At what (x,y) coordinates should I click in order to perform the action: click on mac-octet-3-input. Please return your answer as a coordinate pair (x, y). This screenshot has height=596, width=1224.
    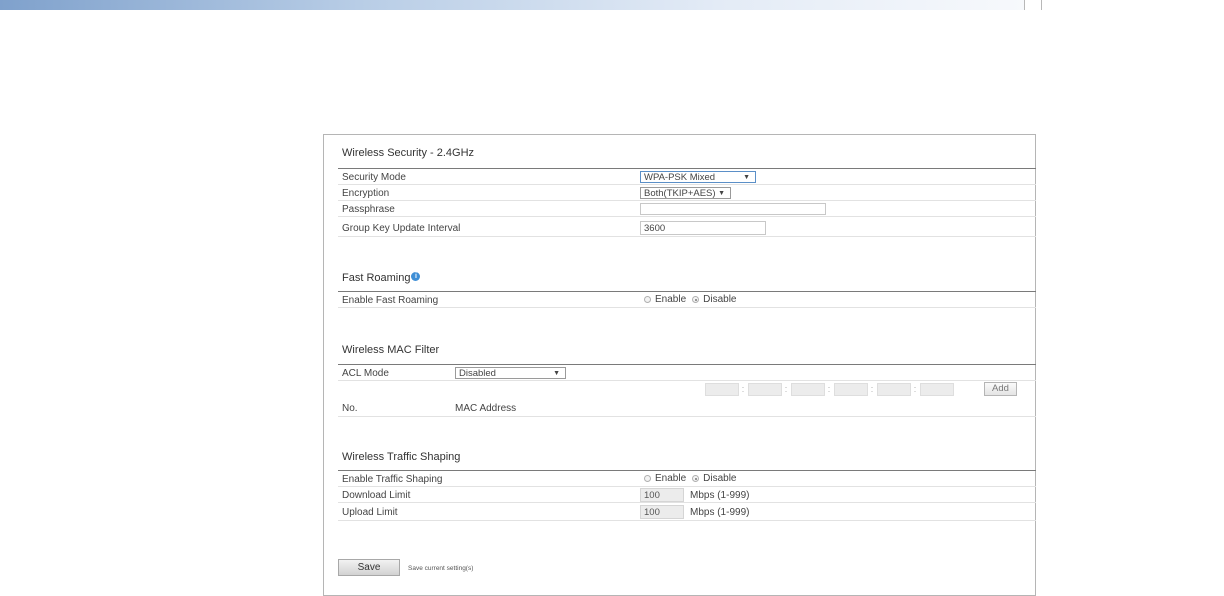
    Looking at the image, I should click on (808, 389).